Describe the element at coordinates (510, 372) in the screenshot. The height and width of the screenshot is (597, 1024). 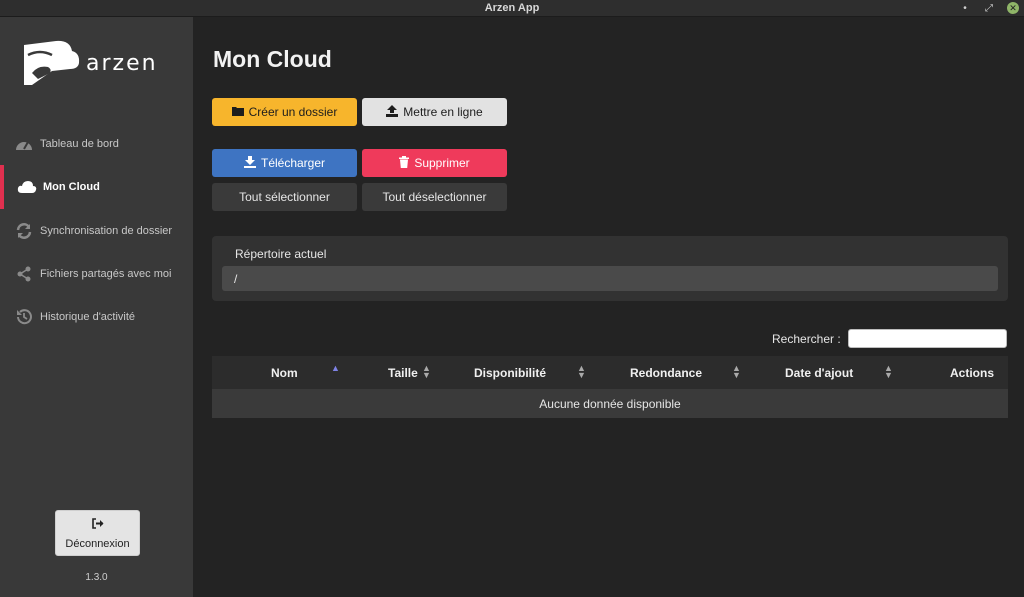
I see `column-header-disponibilite: Disponibilité` at that location.